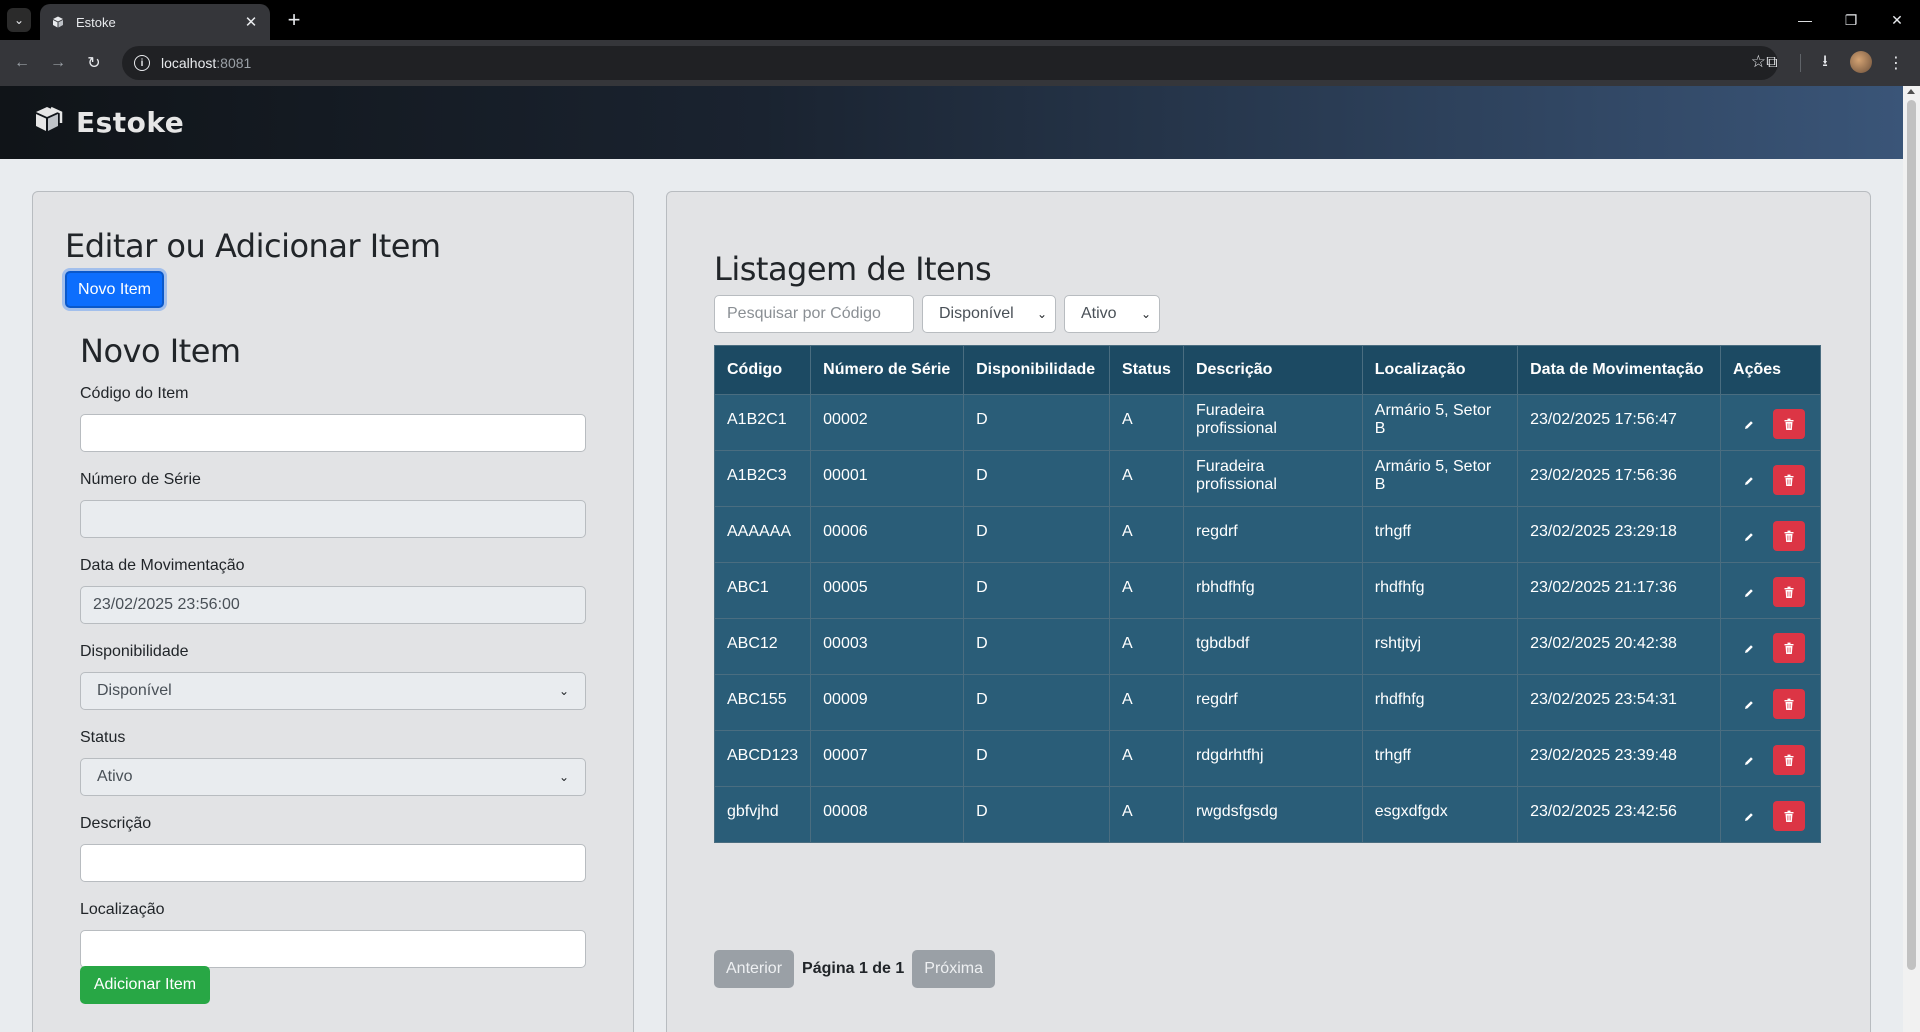 This screenshot has height=1032, width=1920. What do you see at coordinates (1619, 534) in the screenshot?
I see `table-cell: 23/02/2025 23:29:18` at bounding box center [1619, 534].